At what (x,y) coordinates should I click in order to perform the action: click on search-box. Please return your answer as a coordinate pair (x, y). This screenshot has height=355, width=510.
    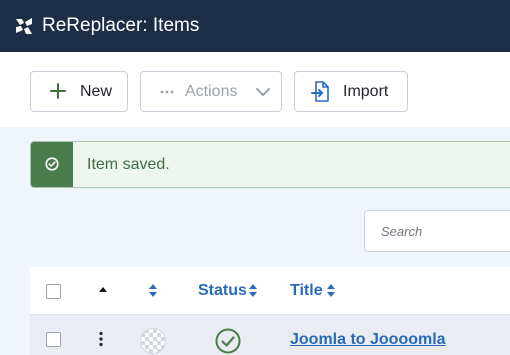
    Looking at the image, I should click on (437, 231).